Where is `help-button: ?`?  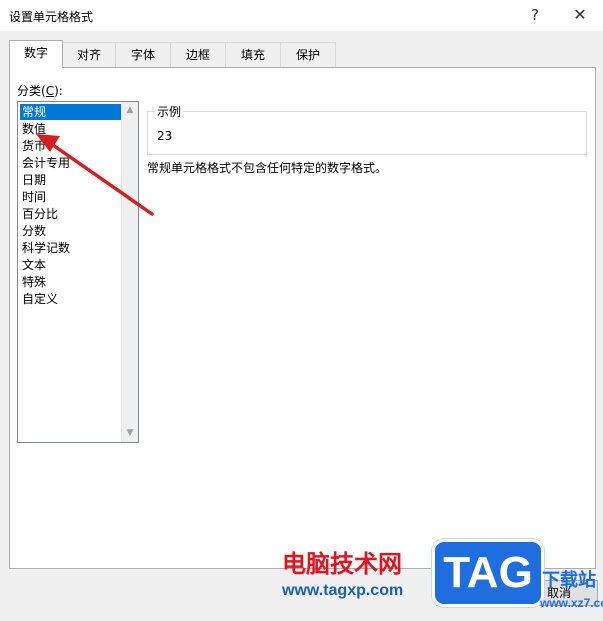
help-button: ? is located at coordinates (535, 15).